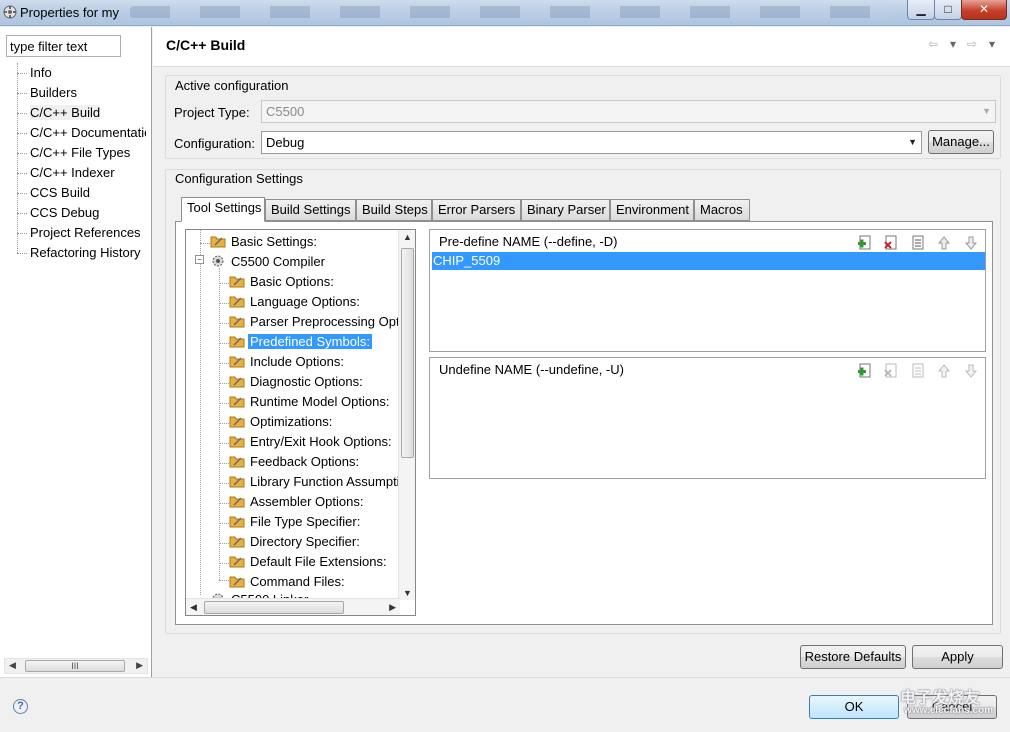  I want to click on tool-tree-horizontal-scrollbar: ◀ ▶, so click(293, 606).